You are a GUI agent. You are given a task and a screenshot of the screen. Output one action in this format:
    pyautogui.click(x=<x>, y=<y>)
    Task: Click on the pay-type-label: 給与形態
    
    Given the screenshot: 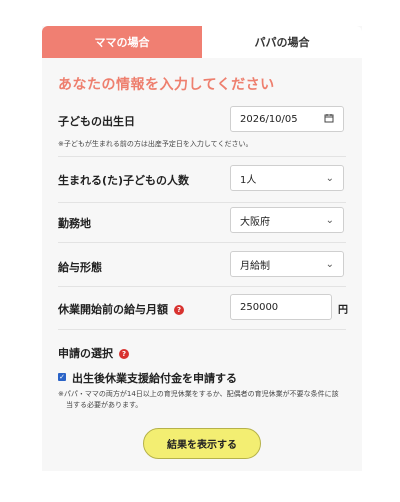 What is the action you would take?
    pyautogui.click(x=80, y=267)
    